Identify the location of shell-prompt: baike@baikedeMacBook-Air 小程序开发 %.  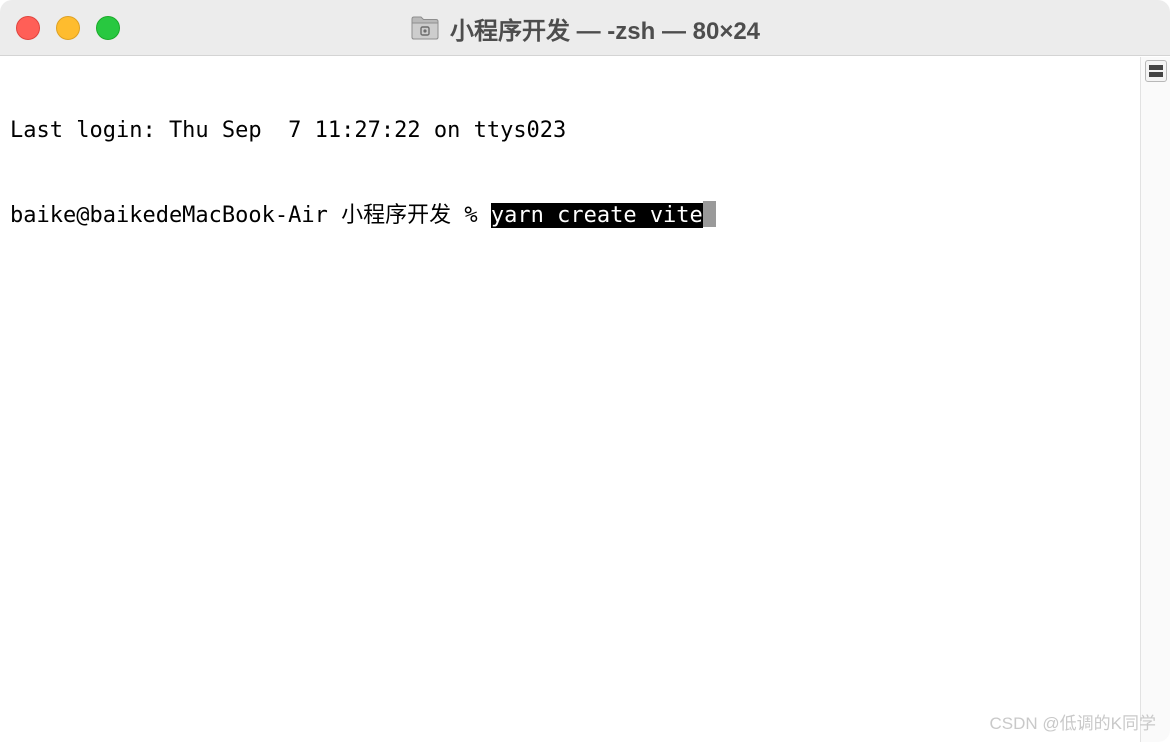
(250, 215).